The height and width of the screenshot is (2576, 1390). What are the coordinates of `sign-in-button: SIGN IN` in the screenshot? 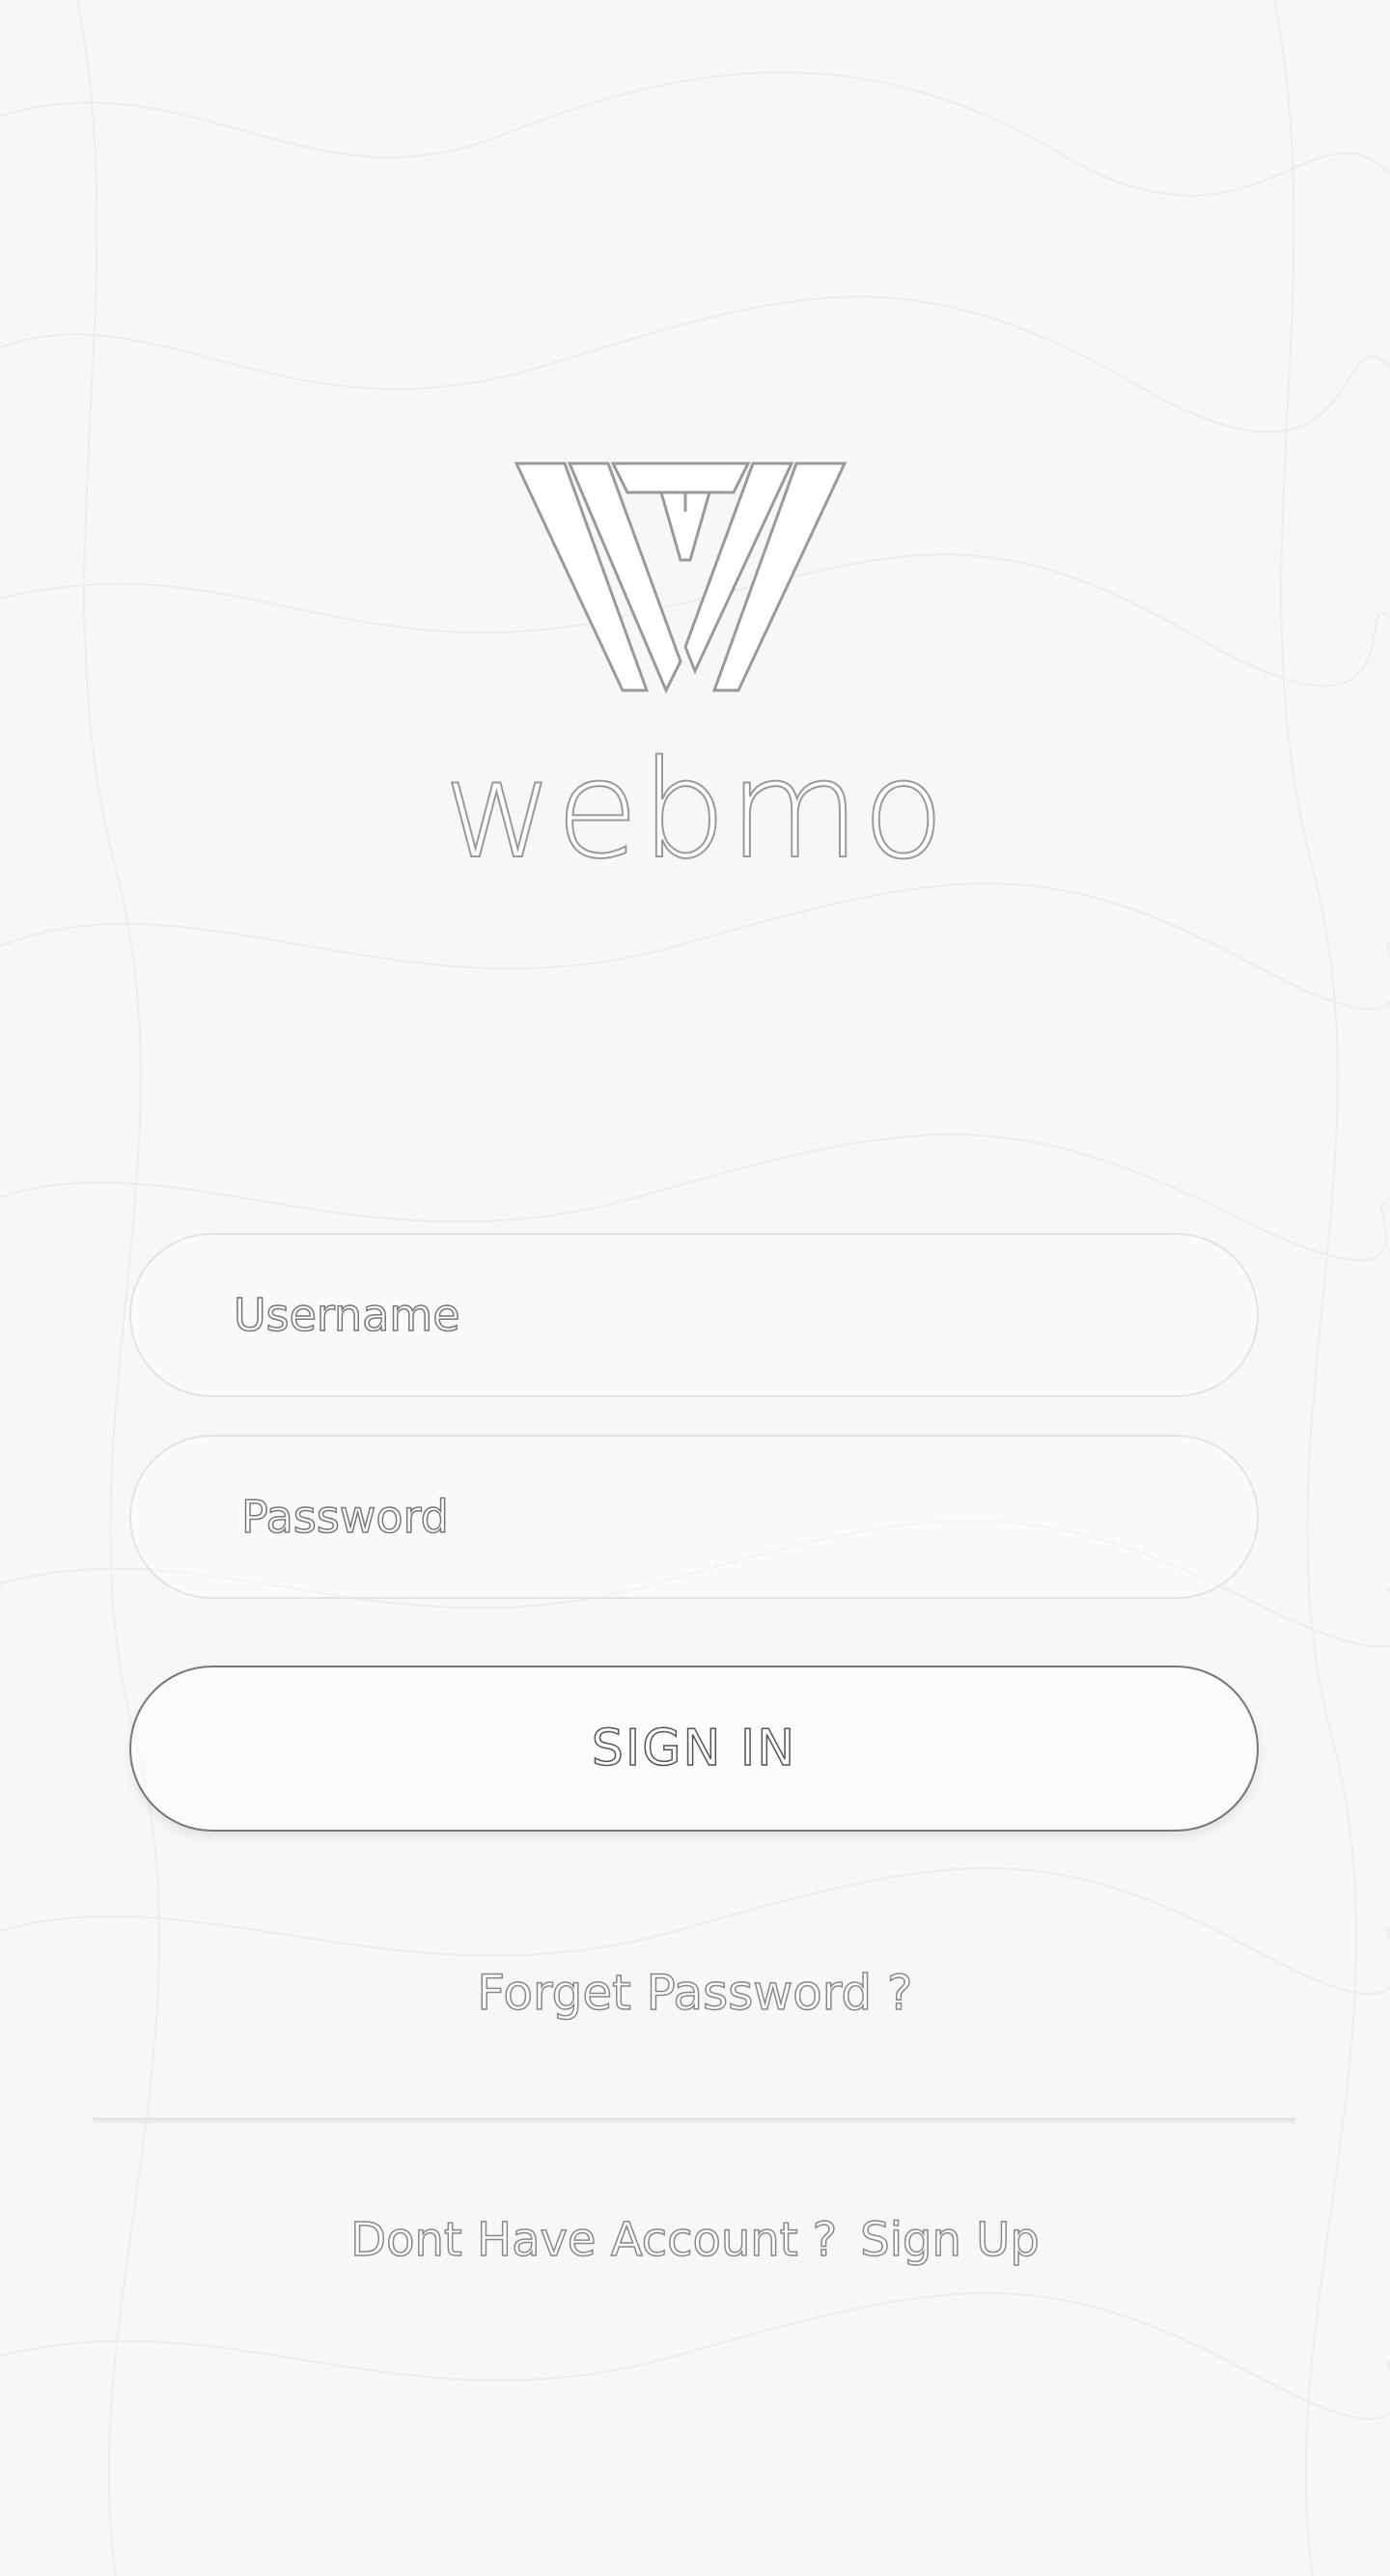 It's located at (694, 1749).